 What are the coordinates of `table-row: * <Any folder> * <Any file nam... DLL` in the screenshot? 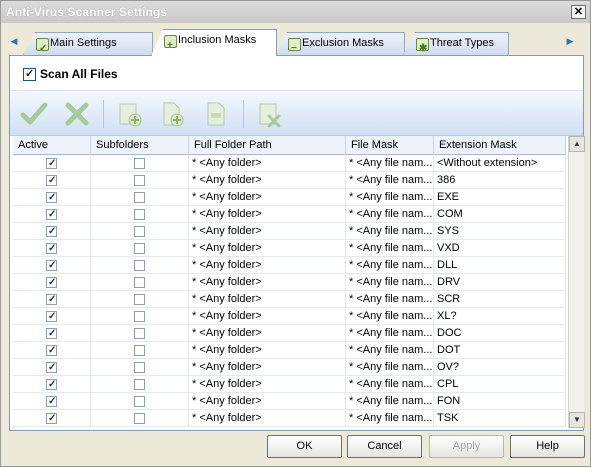 It's located at (289, 265).